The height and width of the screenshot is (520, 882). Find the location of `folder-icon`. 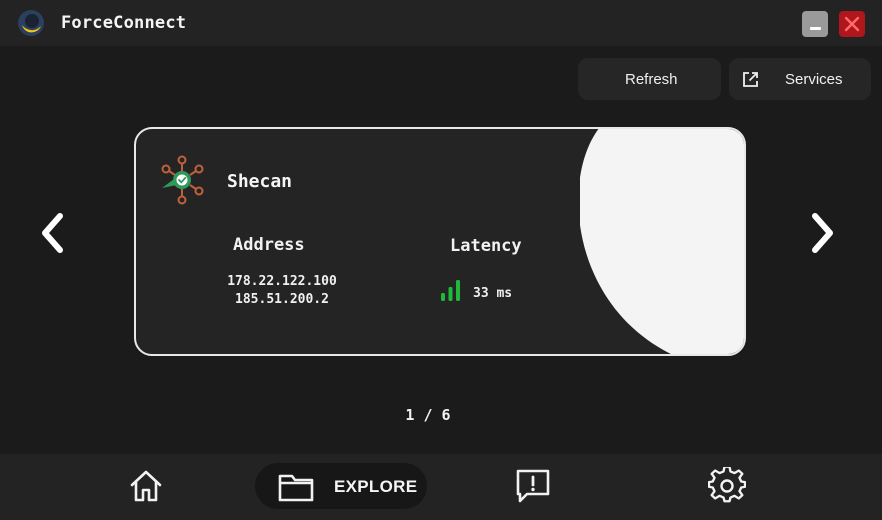

folder-icon is located at coordinates (296, 488).